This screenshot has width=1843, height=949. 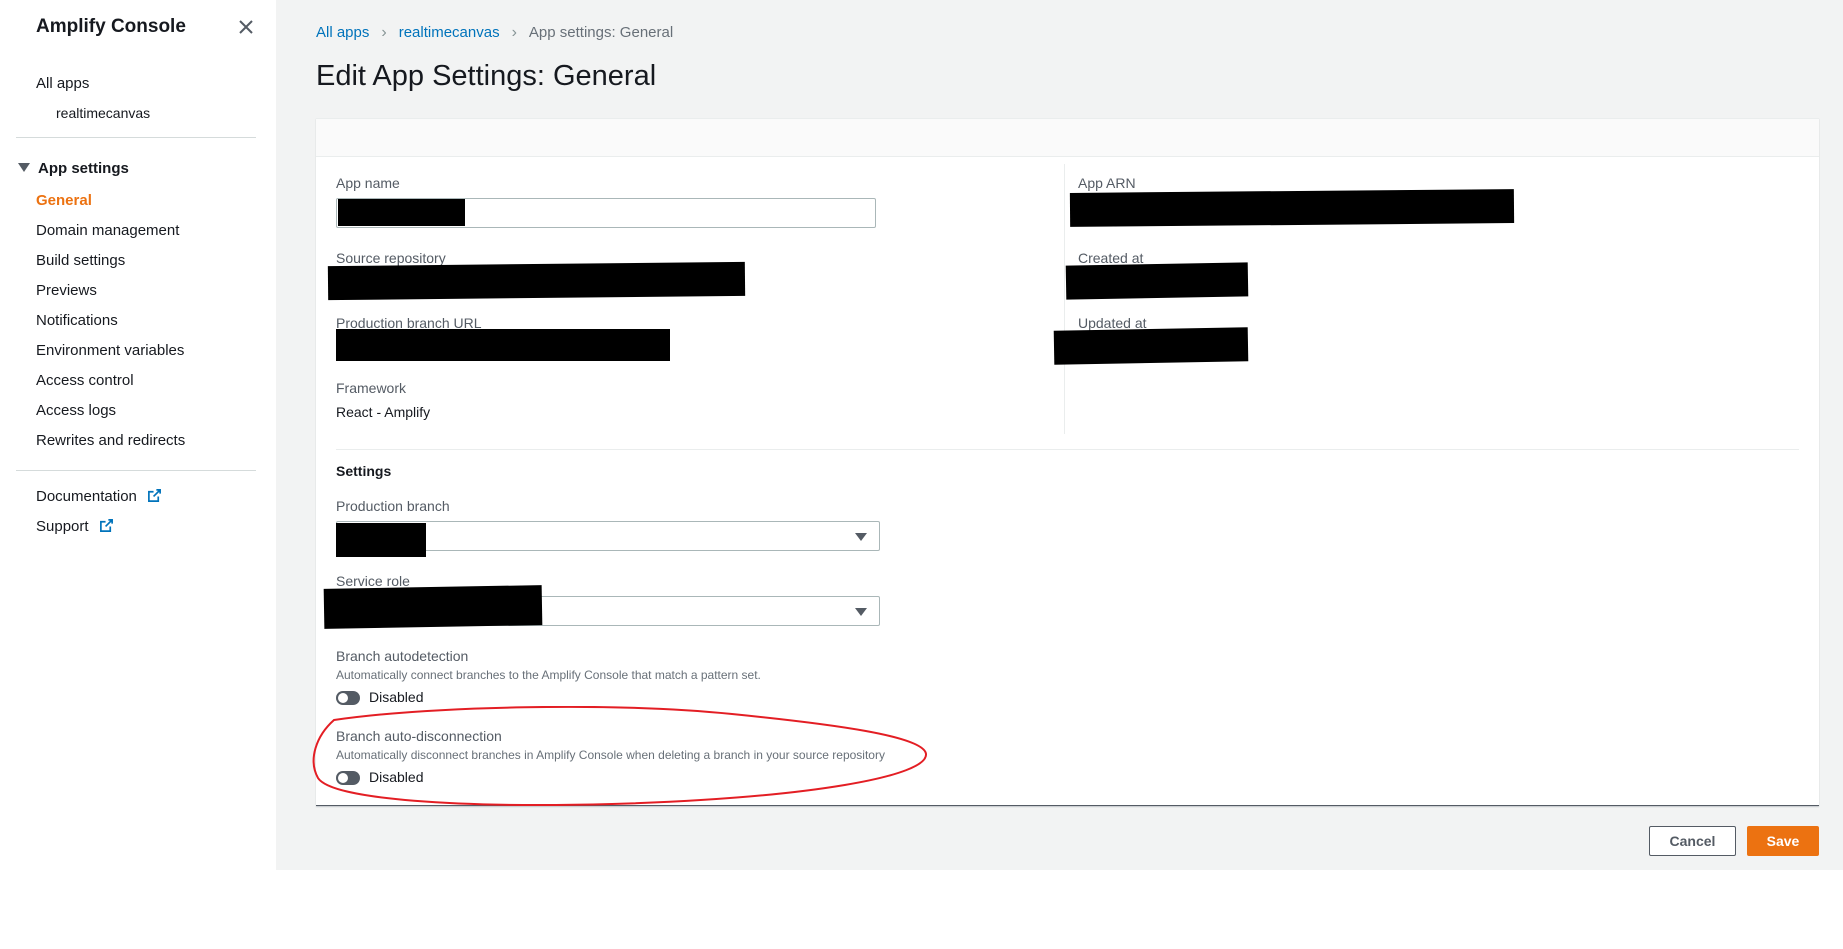 What do you see at coordinates (393, 506) in the screenshot?
I see `production-branch-label: Production branch` at bounding box center [393, 506].